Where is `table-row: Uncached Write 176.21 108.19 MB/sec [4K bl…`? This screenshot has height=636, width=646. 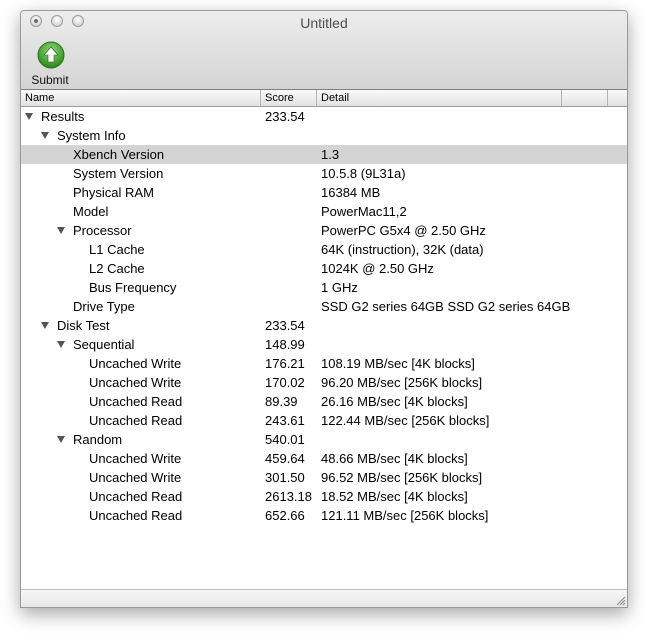
table-row: Uncached Write 176.21 108.19 MB/sec [4K bl… is located at coordinates (324, 363).